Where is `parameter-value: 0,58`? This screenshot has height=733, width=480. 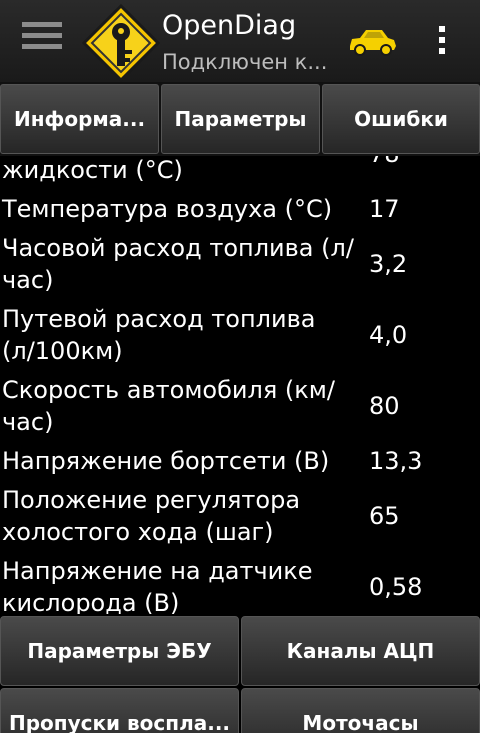
parameter-value: 0,58 is located at coordinates (396, 587).